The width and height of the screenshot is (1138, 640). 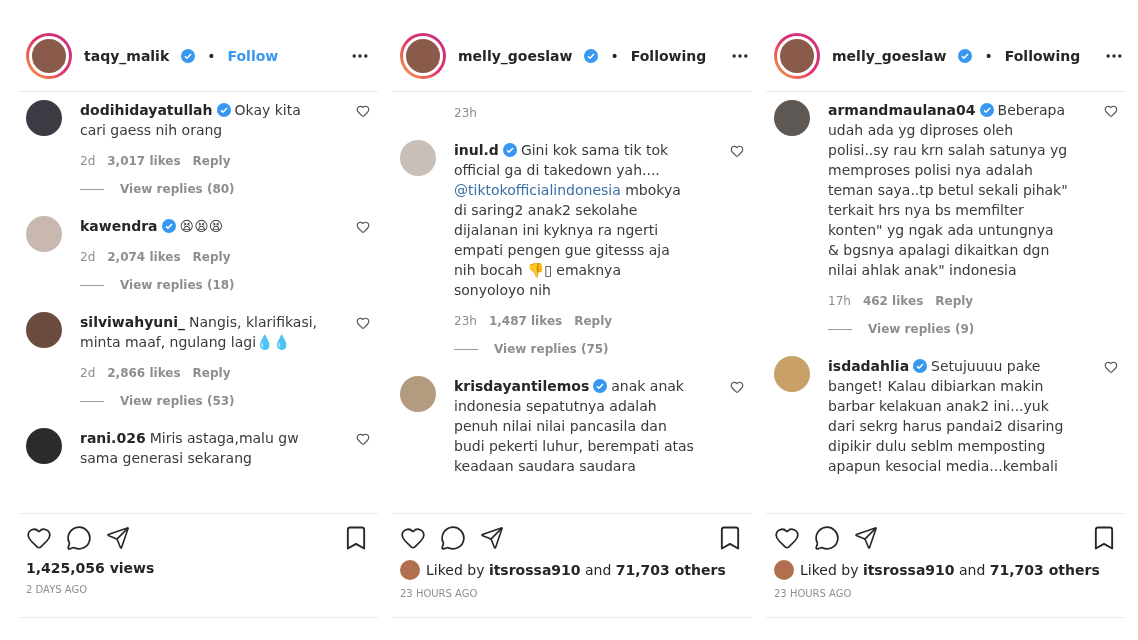 I want to click on comment-time: 17h, so click(x=839, y=301).